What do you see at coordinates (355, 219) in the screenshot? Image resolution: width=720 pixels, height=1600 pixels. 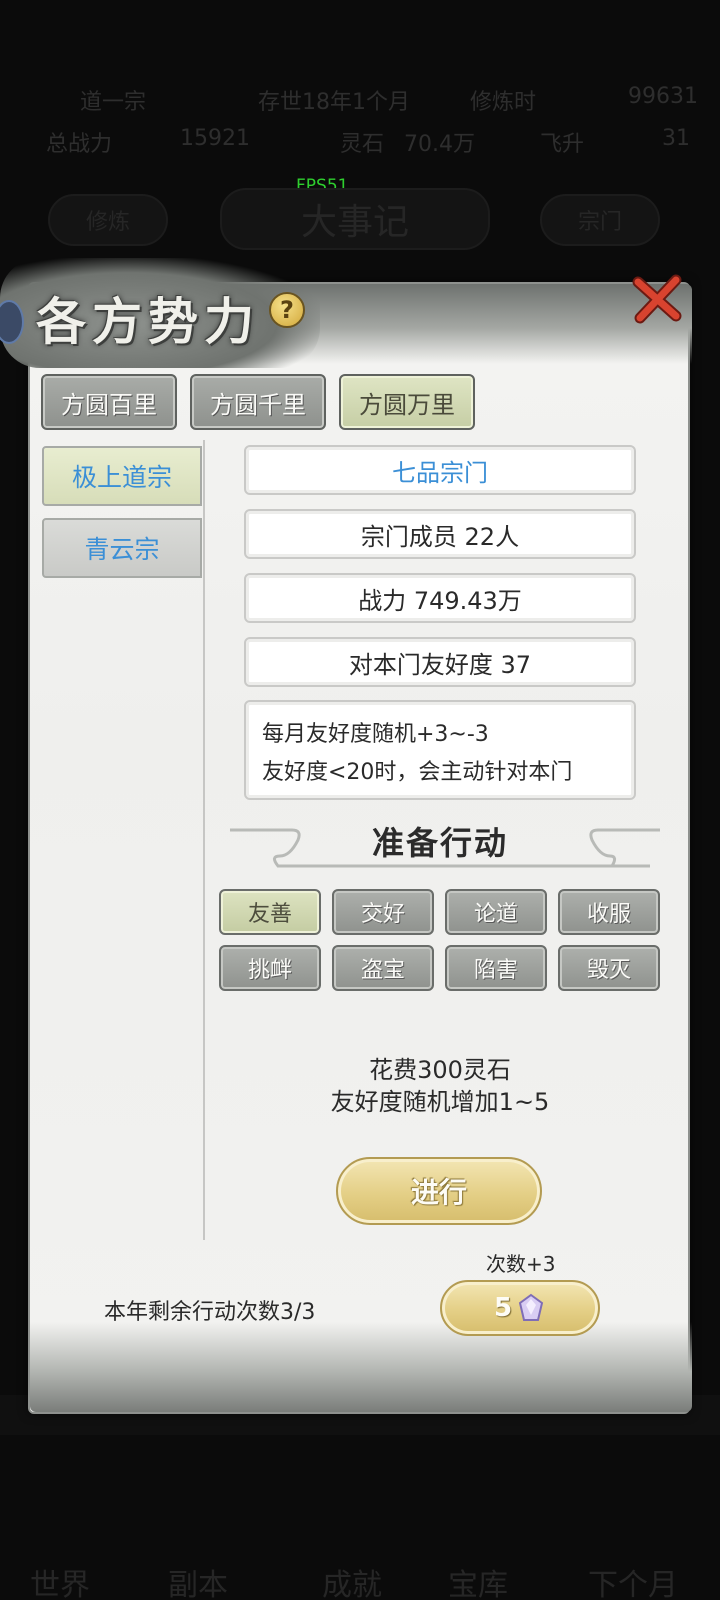 I see `bg-center-button: 大事记` at bounding box center [355, 219].